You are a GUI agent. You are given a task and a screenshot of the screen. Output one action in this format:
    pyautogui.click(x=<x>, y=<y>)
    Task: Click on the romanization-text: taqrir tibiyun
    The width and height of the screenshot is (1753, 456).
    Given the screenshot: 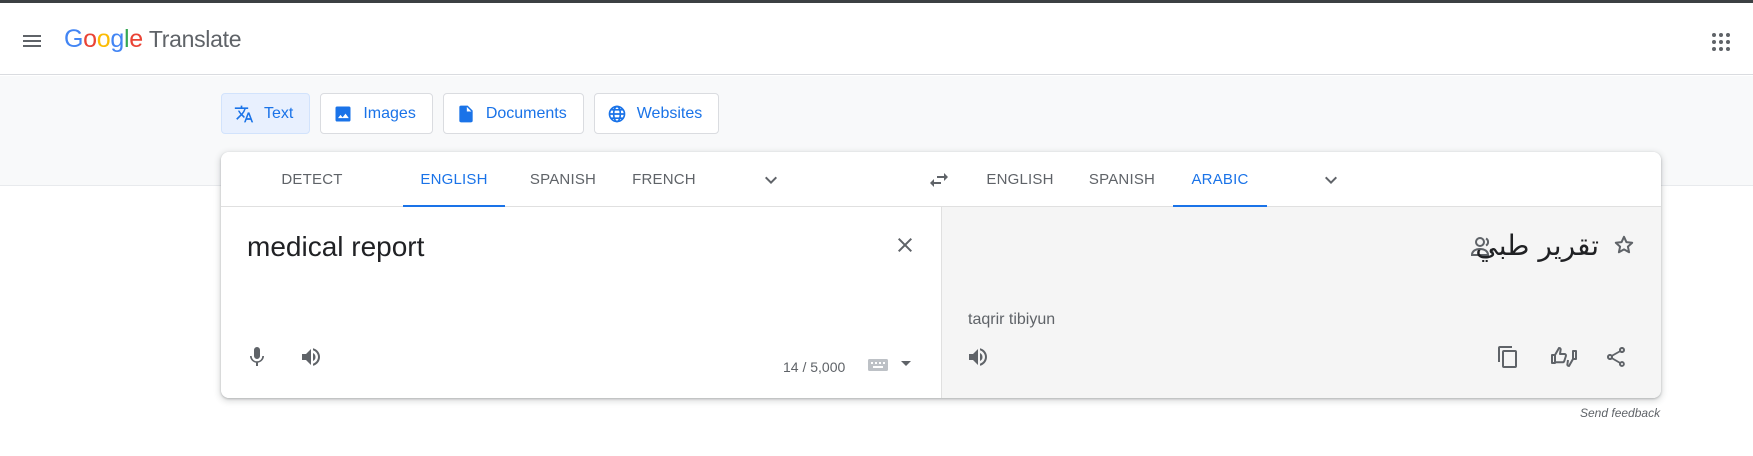 What is the action you would take?
    pyautogui.click(x=1012, y=319)
    